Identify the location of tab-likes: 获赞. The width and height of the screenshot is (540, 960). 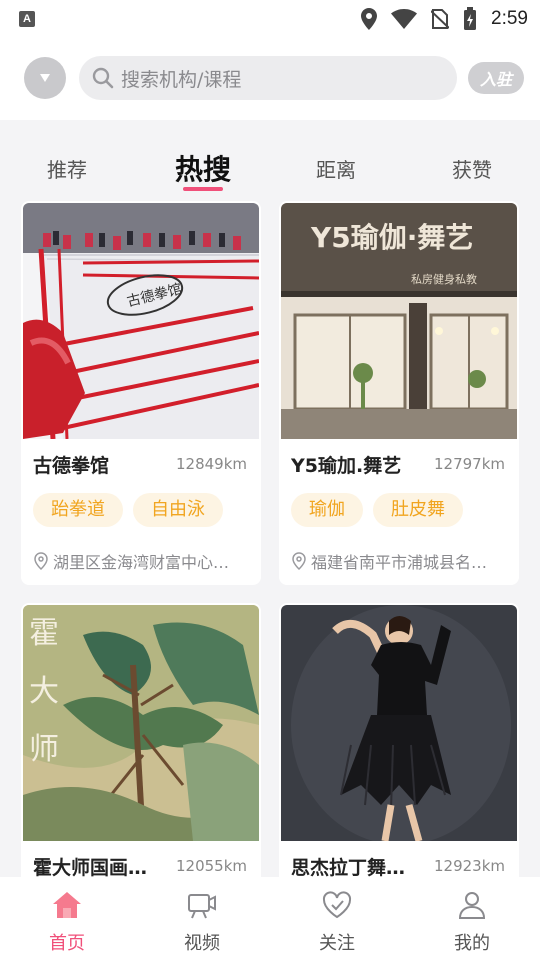
(472, 170).